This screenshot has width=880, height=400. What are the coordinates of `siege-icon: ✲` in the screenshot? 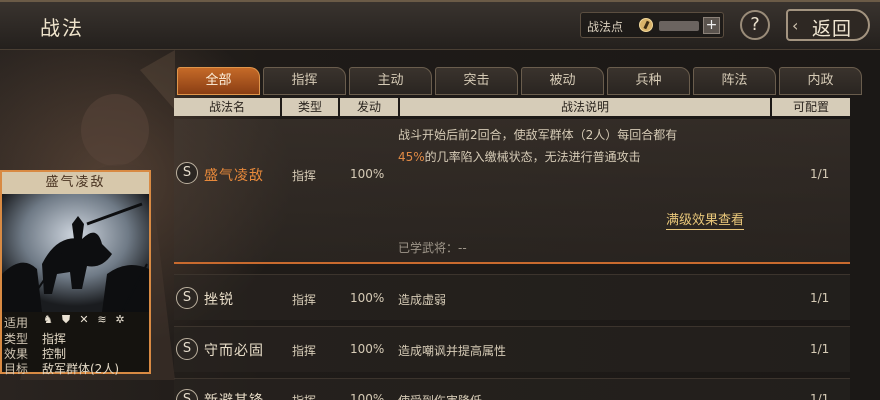 It's located at (120, 319).